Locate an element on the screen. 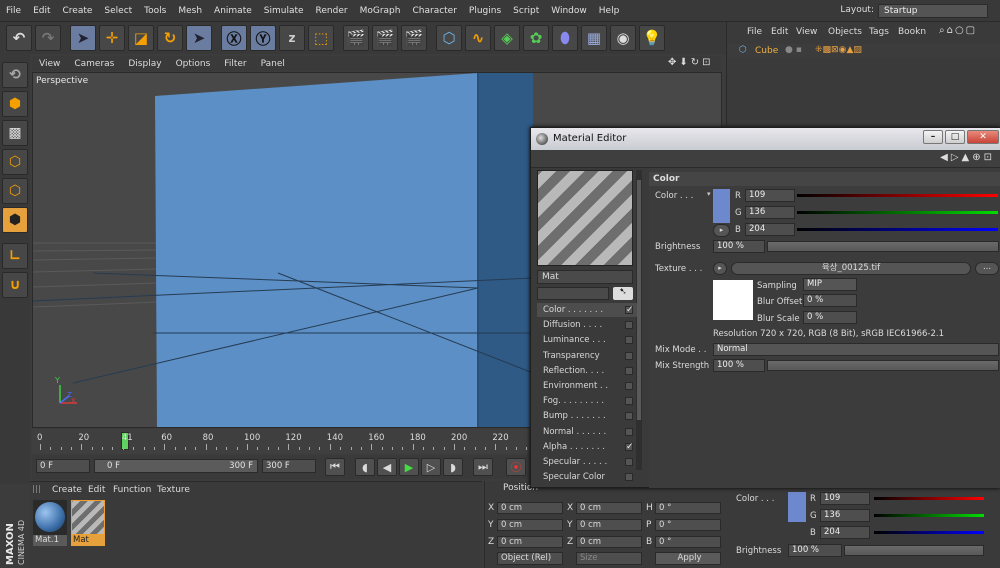 Image resolution: width=1000 pixels, height=568 pixels. go-to-start-icon: ⏮ is located at coordinates (335, 467).